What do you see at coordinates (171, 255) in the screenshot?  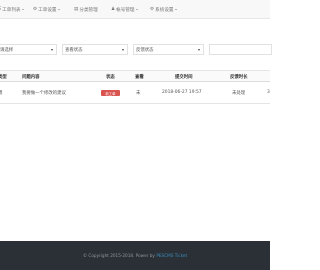 I see `footer-link: PESCMS Ticket` at bounding box center [171, 255].